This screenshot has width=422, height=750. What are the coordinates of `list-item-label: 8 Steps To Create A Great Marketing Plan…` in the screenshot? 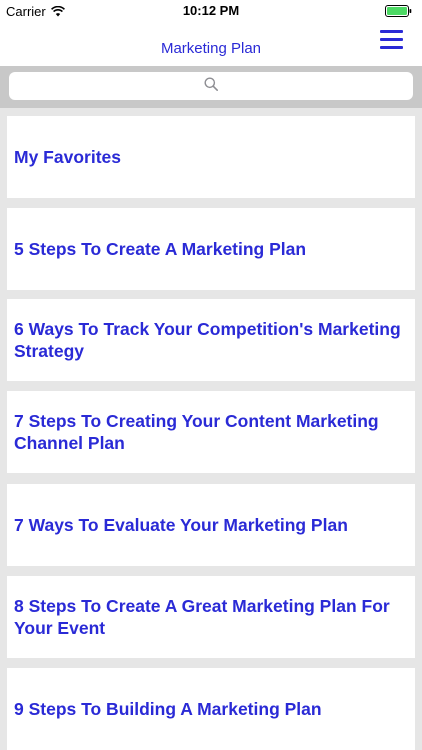 It's located at (202, 617).